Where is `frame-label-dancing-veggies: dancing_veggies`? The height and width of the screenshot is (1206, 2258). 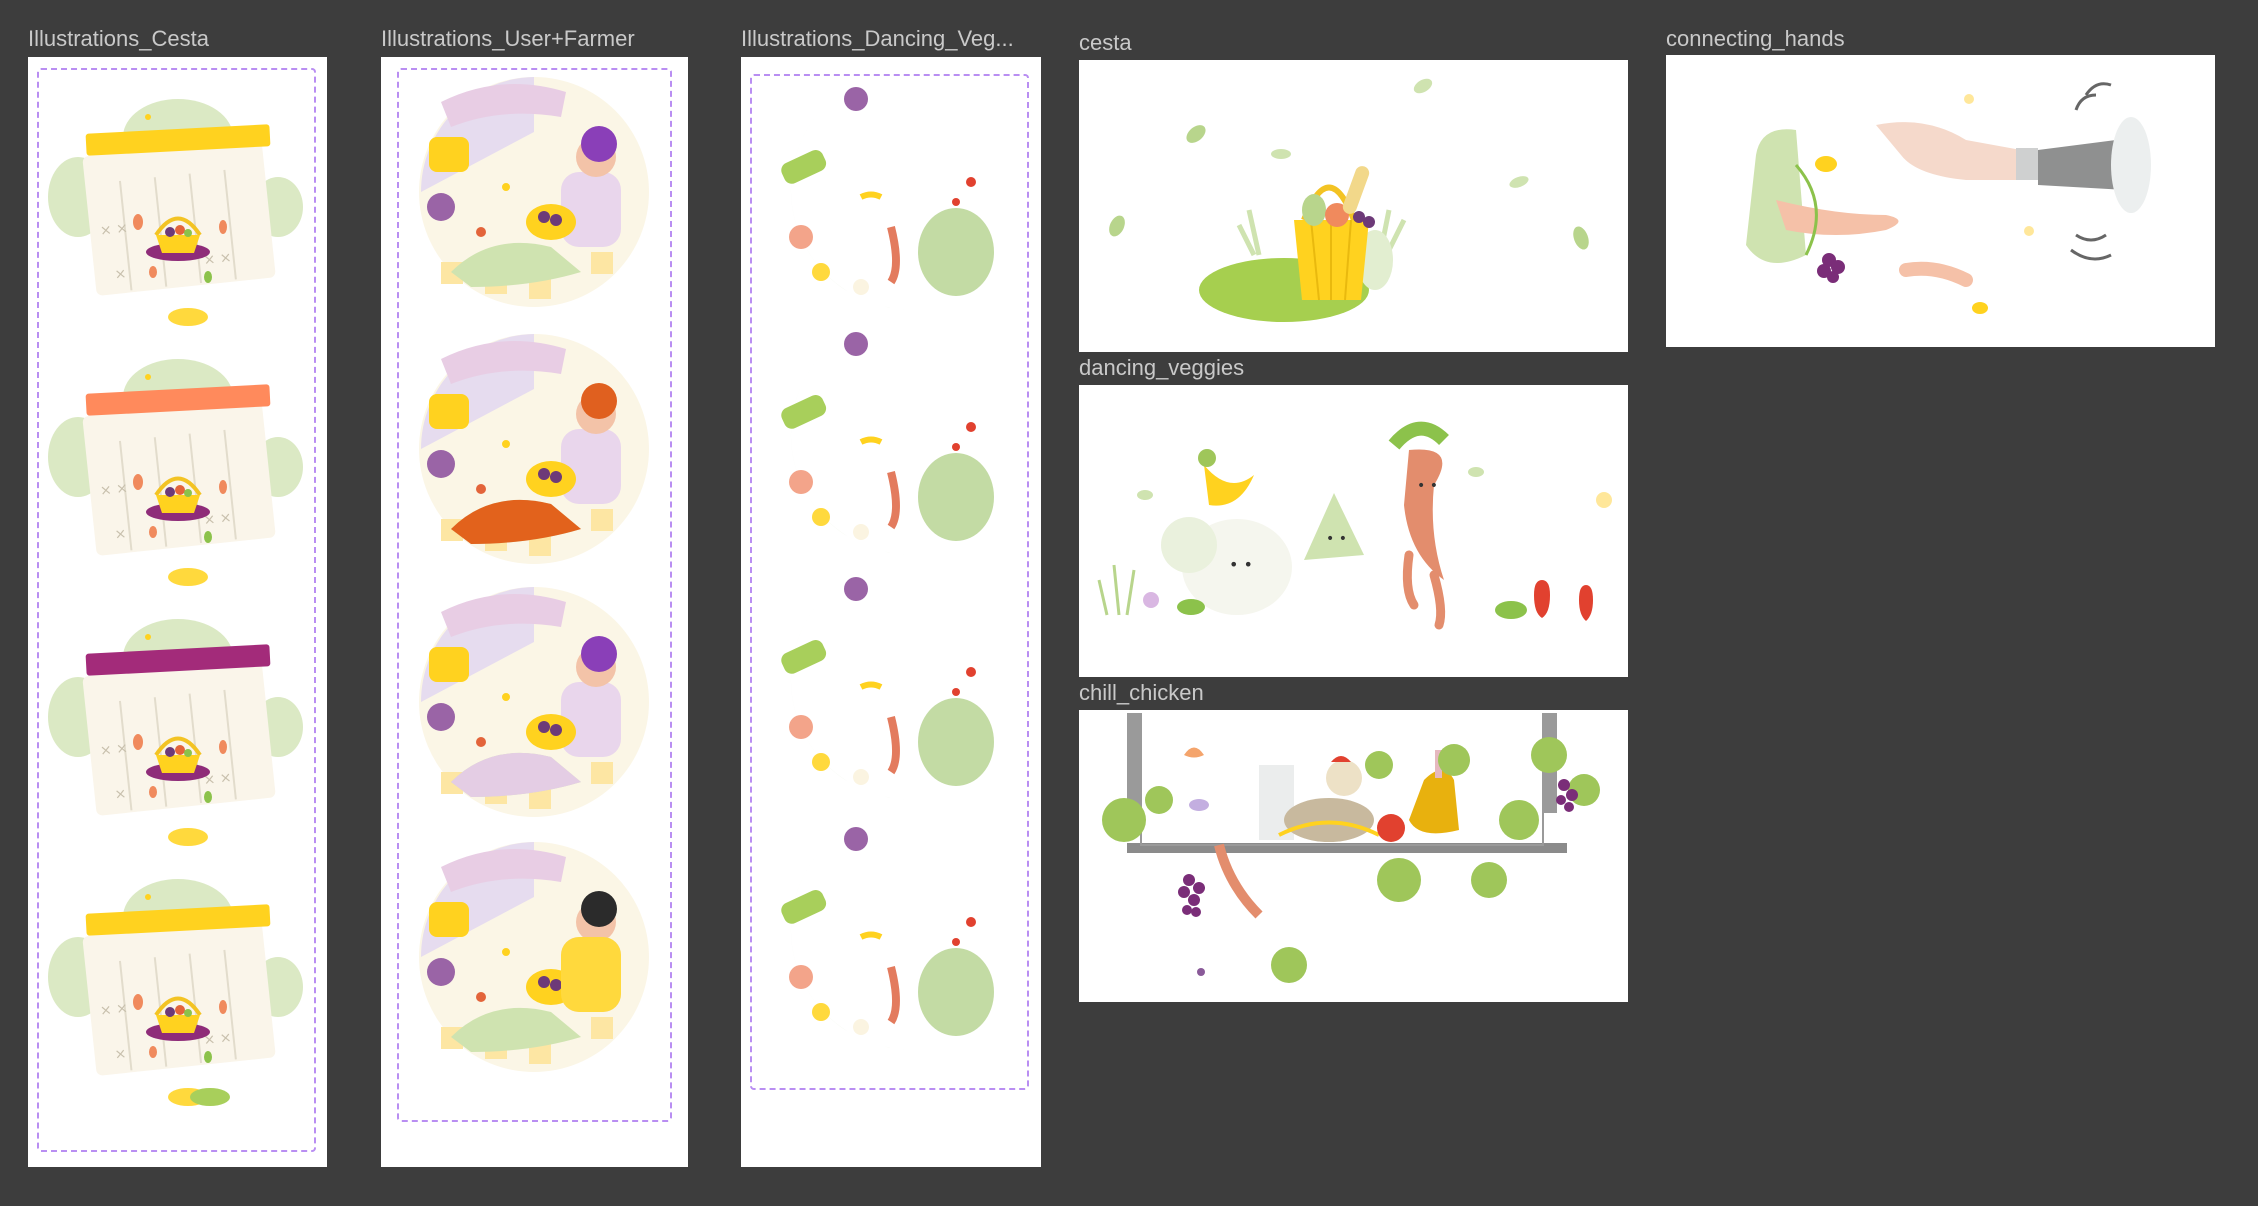
frame-label-dancing-veggies: dancing_veggies is located at coordinates (1229, 368).